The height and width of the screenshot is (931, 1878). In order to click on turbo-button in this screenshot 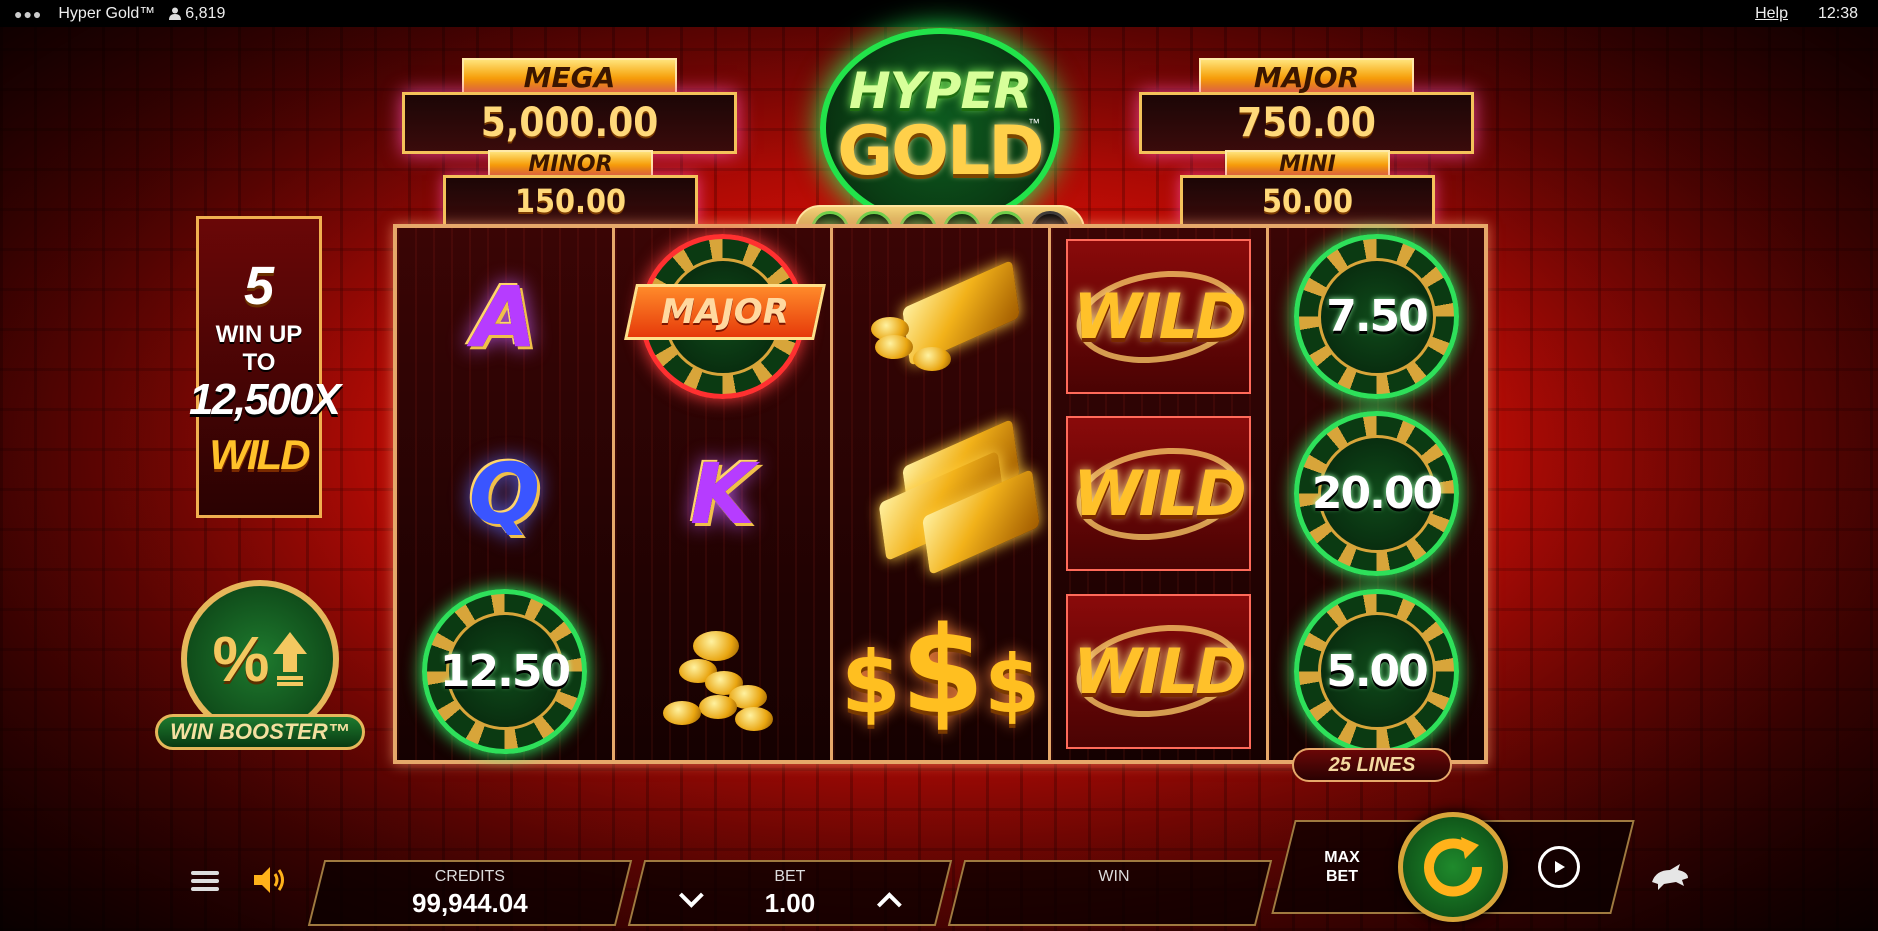, I will do `click(1670, 880)`.